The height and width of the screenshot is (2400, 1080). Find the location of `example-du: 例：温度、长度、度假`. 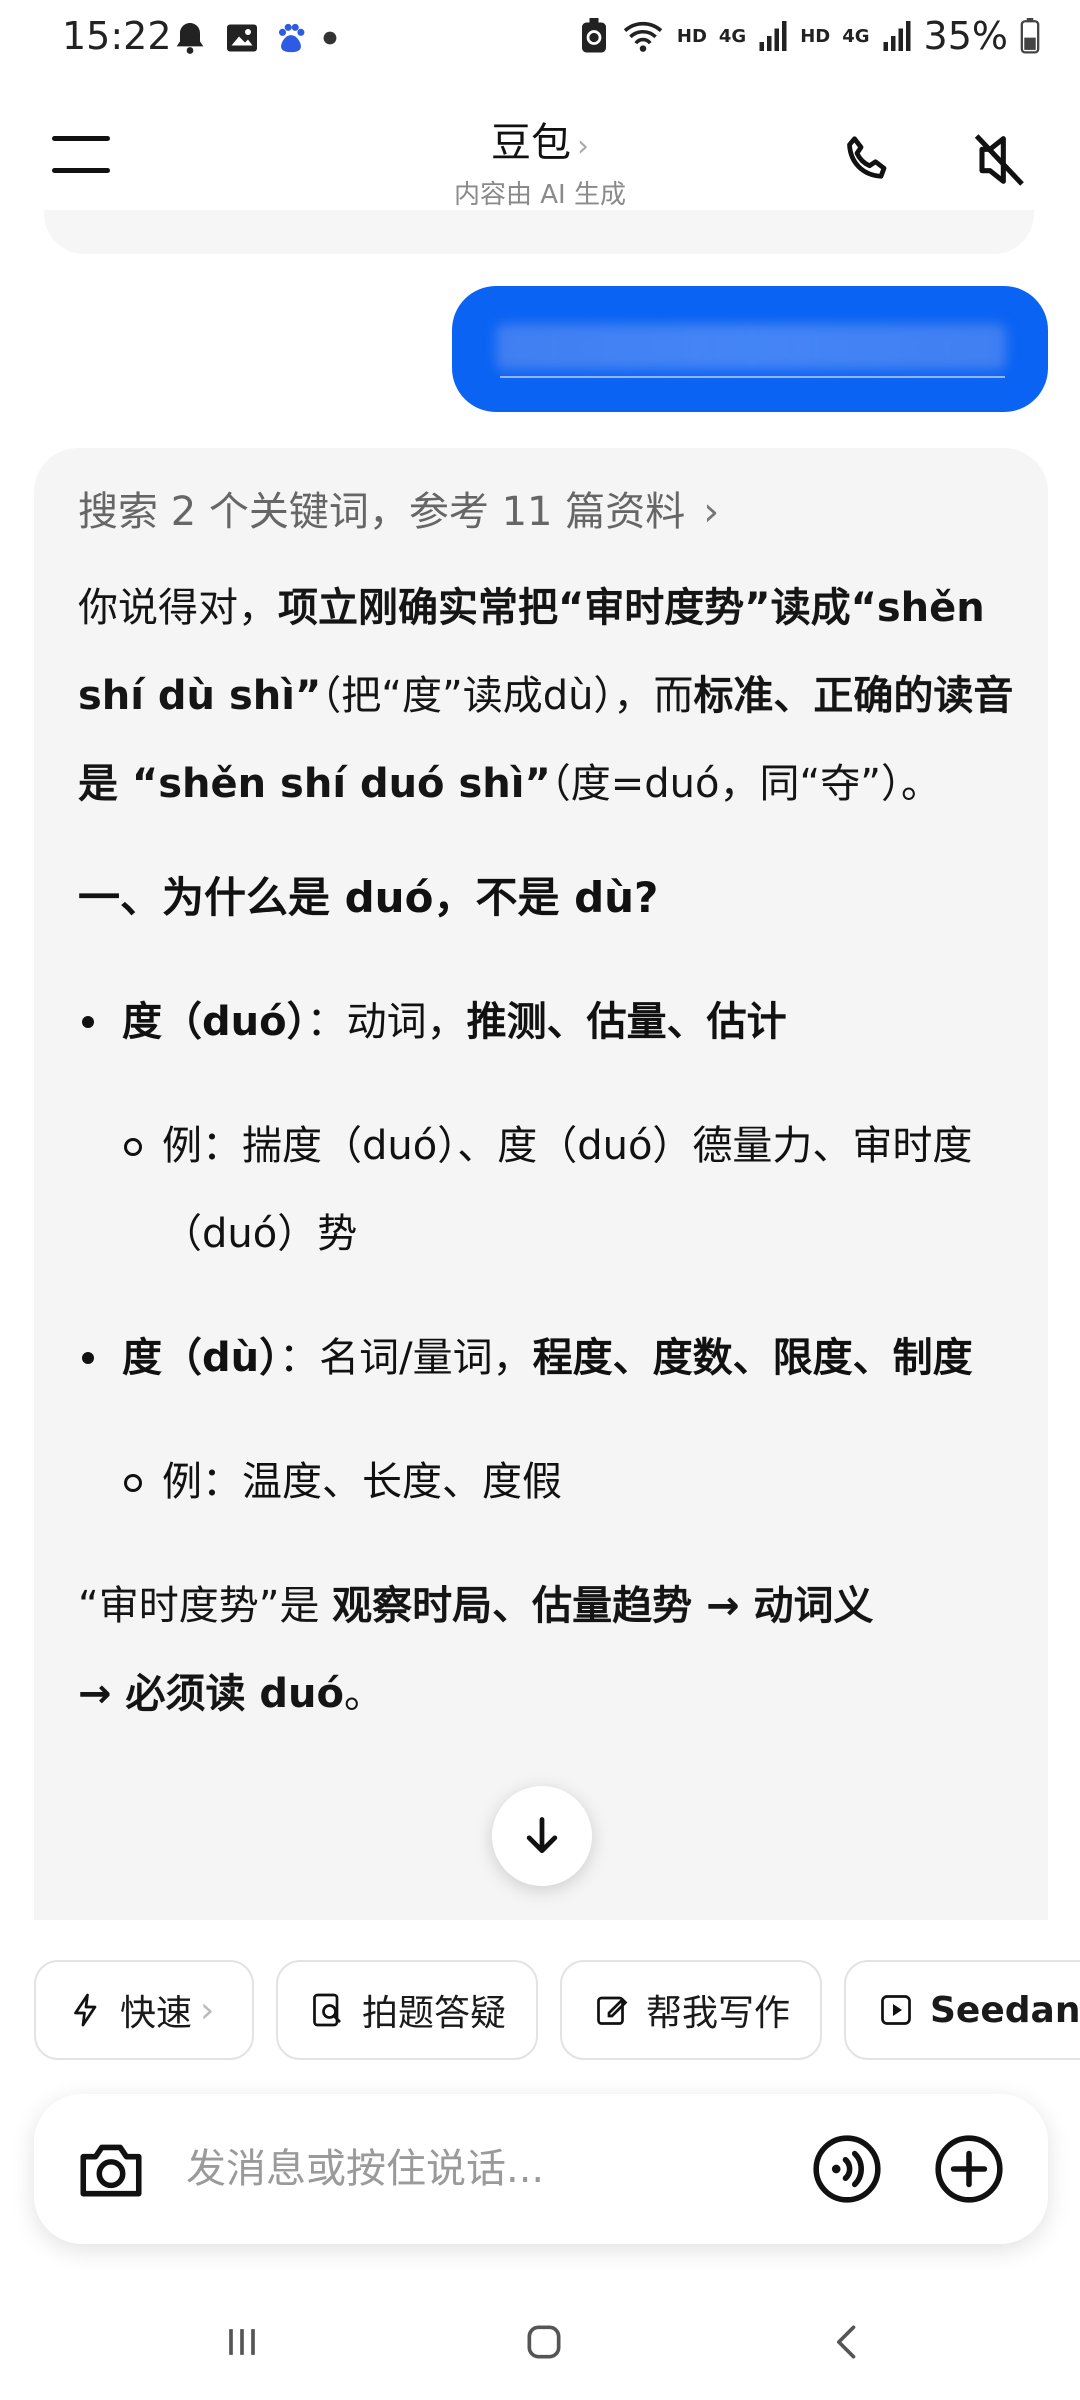

example-du: 例：温度、长度、度假 is located at coordinates (548, 1482).